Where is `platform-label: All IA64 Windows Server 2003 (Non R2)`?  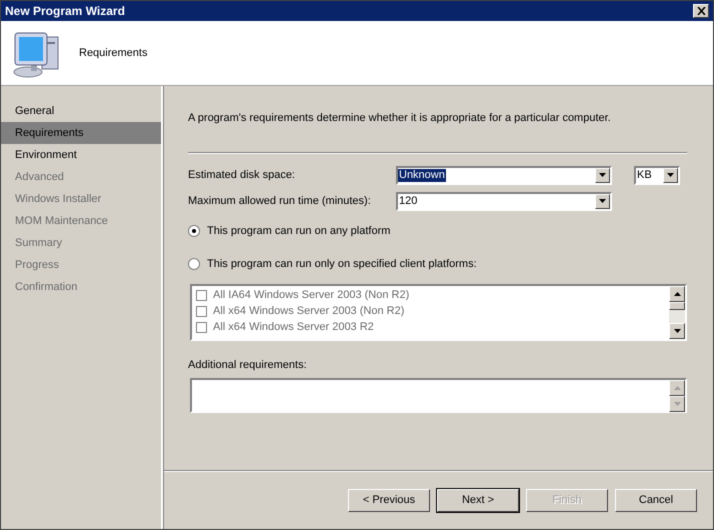
platform-label: All IA64 Windows Server 2003 (Non R2) is located at coordinates (311, 295).